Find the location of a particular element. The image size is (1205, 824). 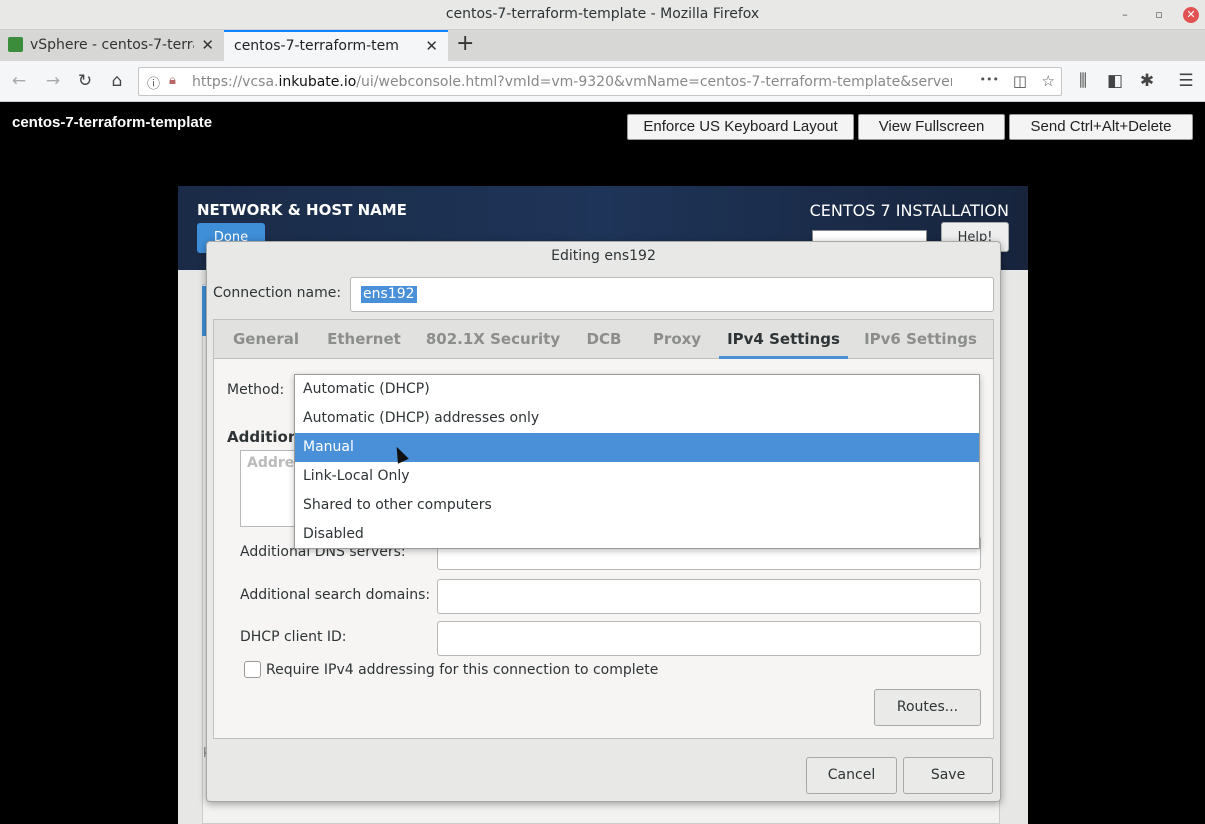

tab-ipv6-settings: IPv6 Settings is located at coordinates (920, 339).